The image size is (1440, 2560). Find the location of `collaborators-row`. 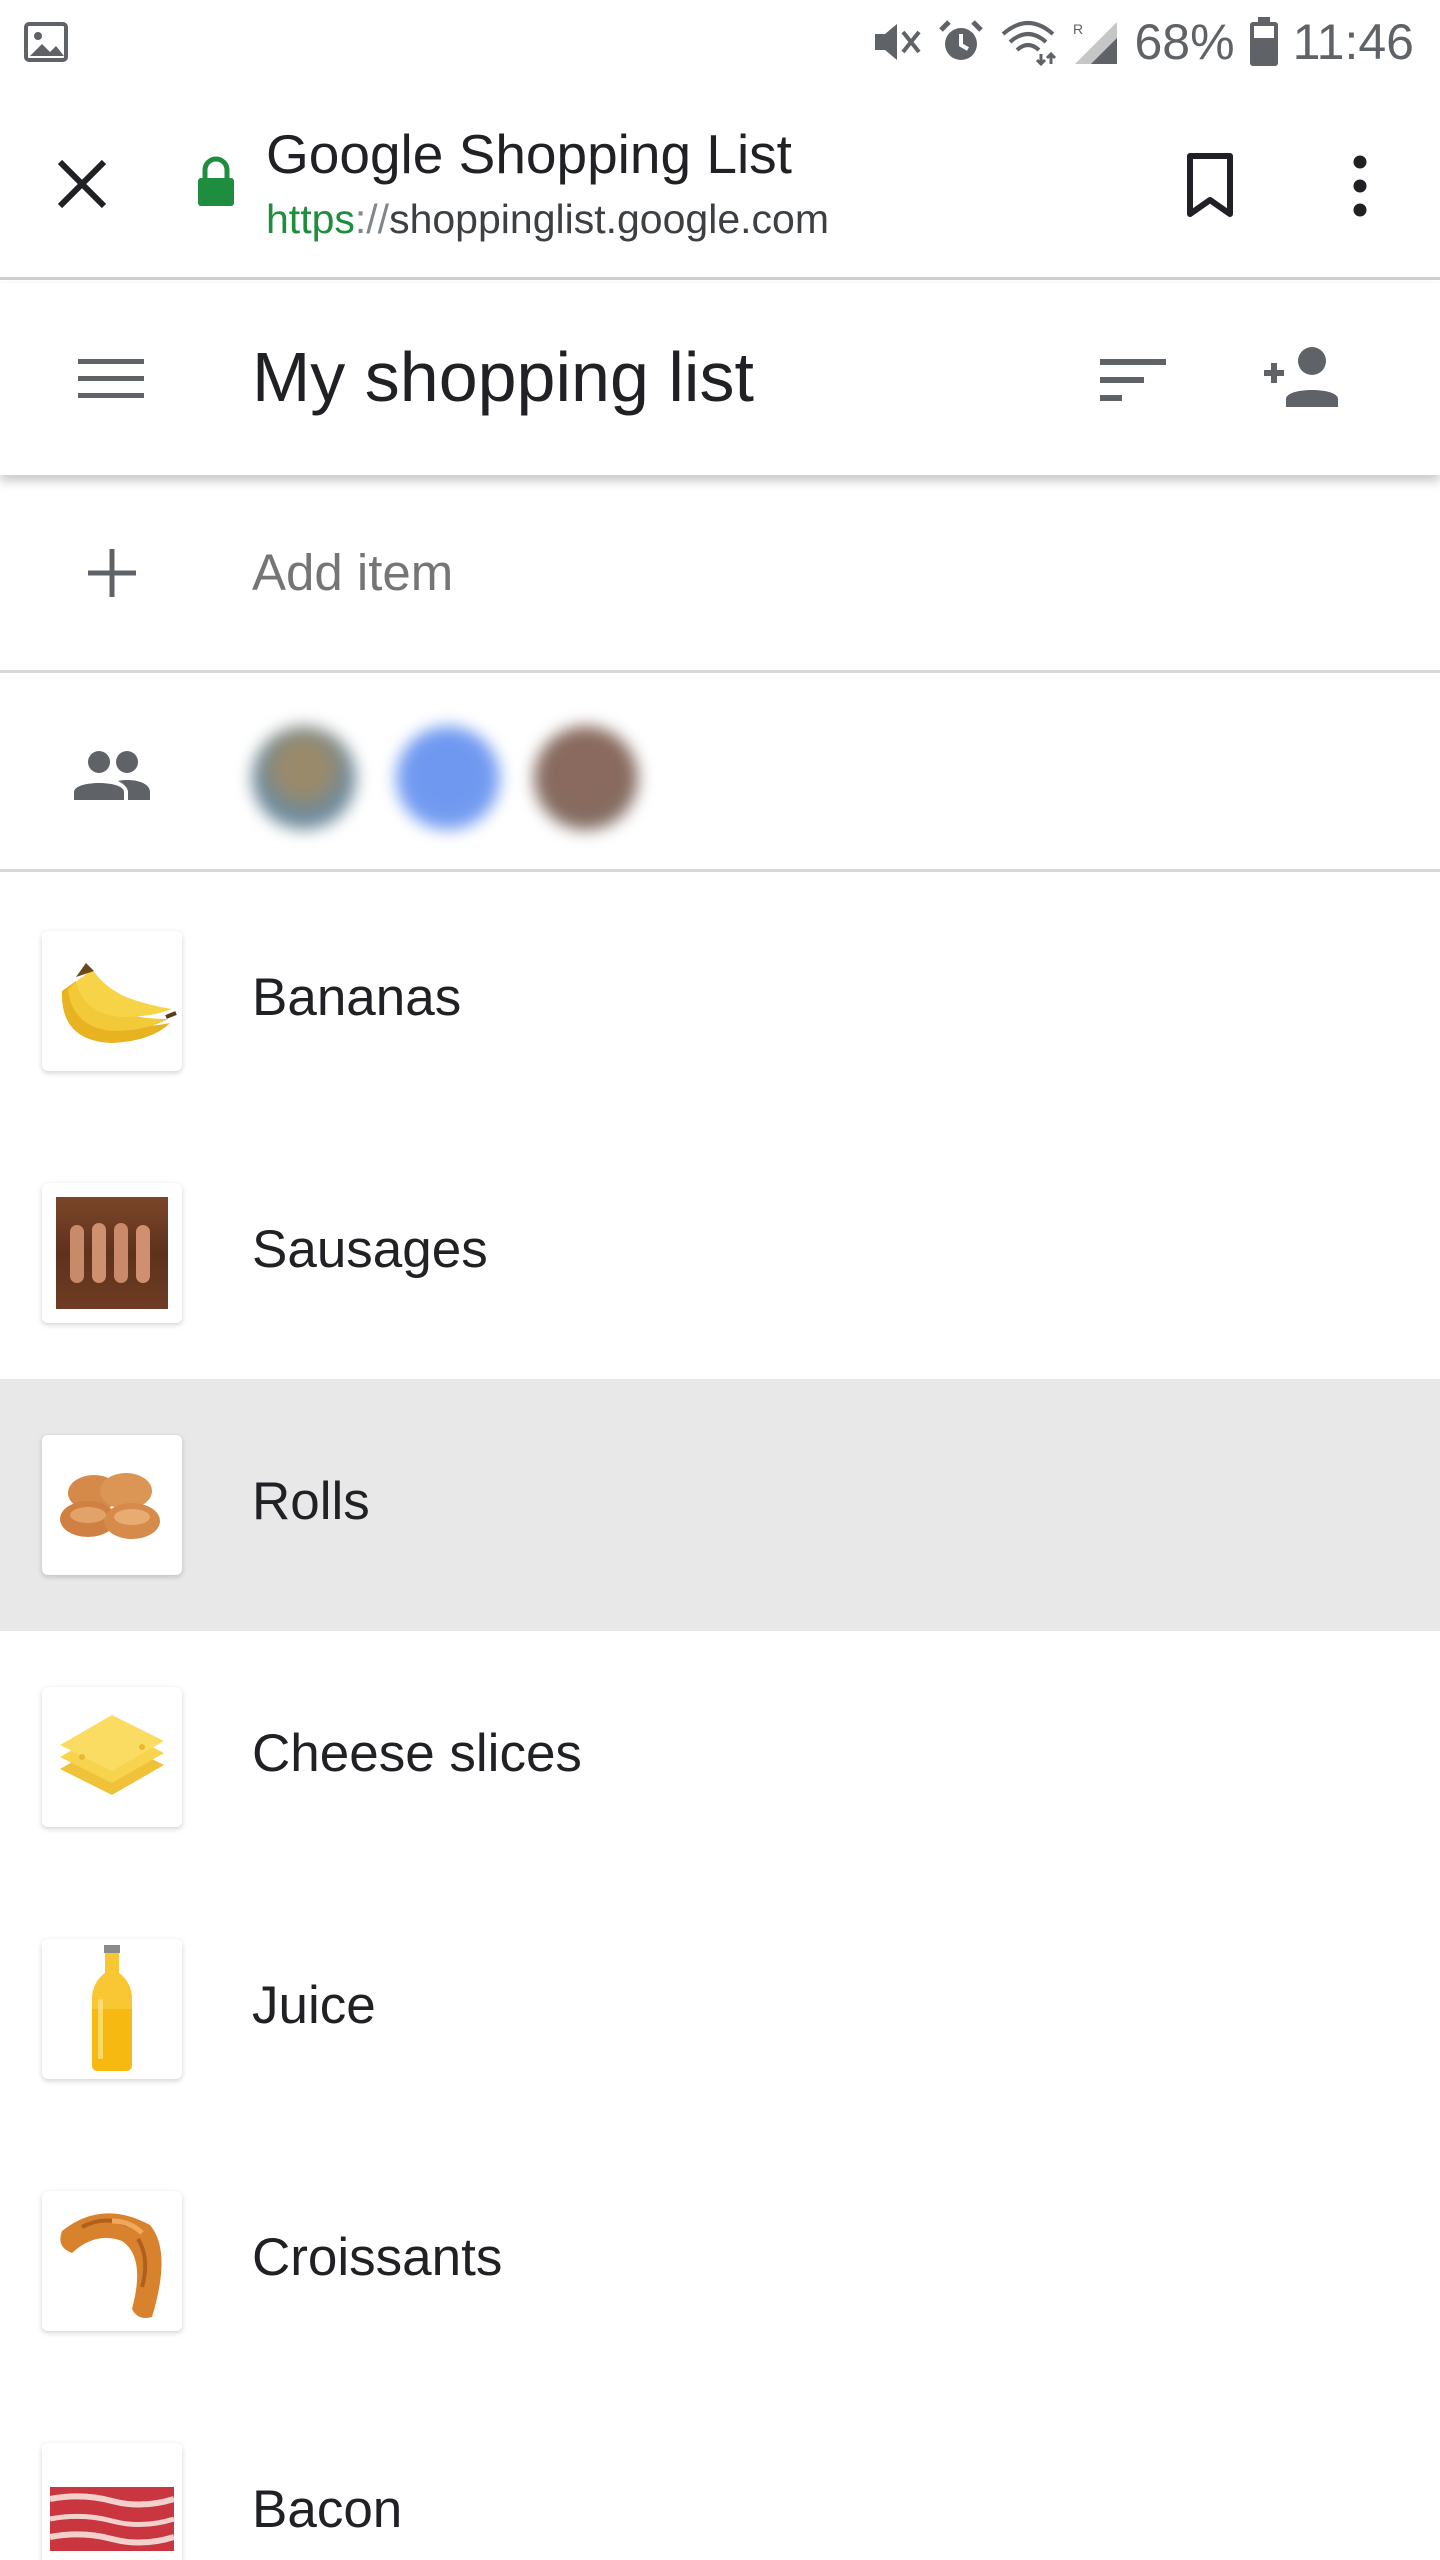

collaborators-row is located at coordinates (720, 774).